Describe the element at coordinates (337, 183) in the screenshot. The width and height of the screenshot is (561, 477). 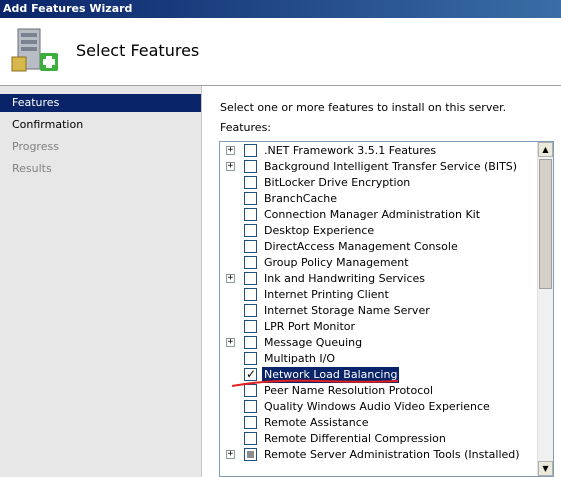
I see `feature-label: BitLocker Drive Encryption` at that location.